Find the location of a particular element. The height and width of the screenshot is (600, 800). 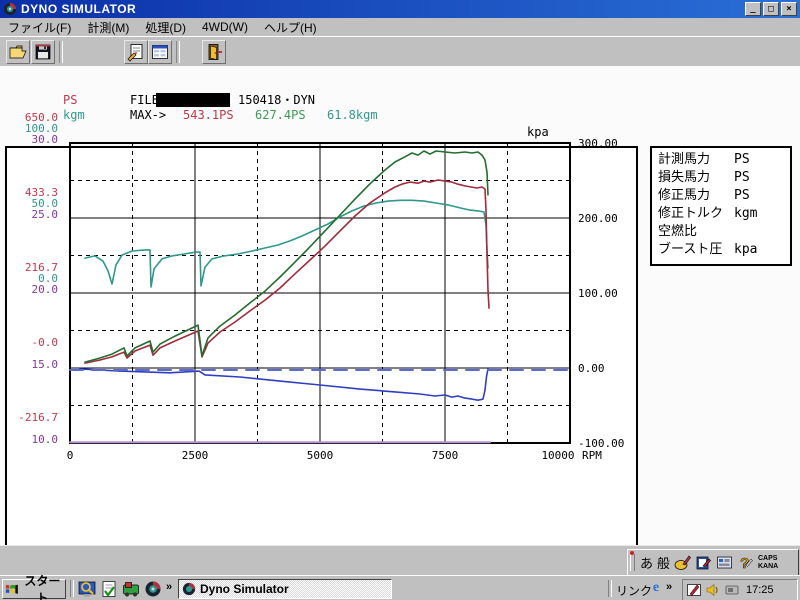

quick-launch-search-icon is located at coordinates (87, 589).